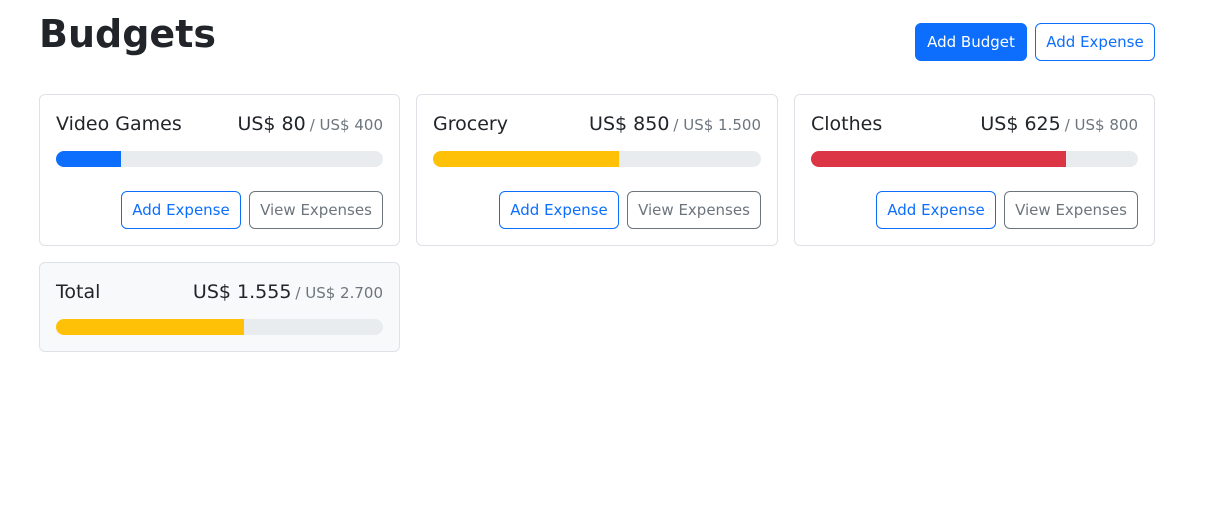 The height and width of the screenshot is (525, 1228). I want to click on budget-spent: US$ 80, so click(271, 124).